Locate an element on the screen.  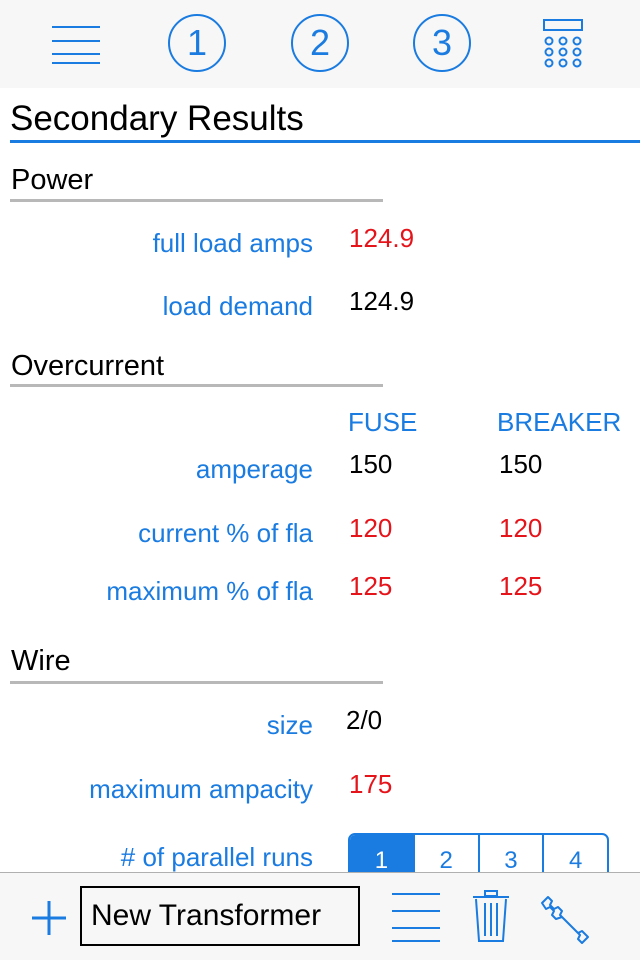
label-size: size is located at coordinates (289, 725).